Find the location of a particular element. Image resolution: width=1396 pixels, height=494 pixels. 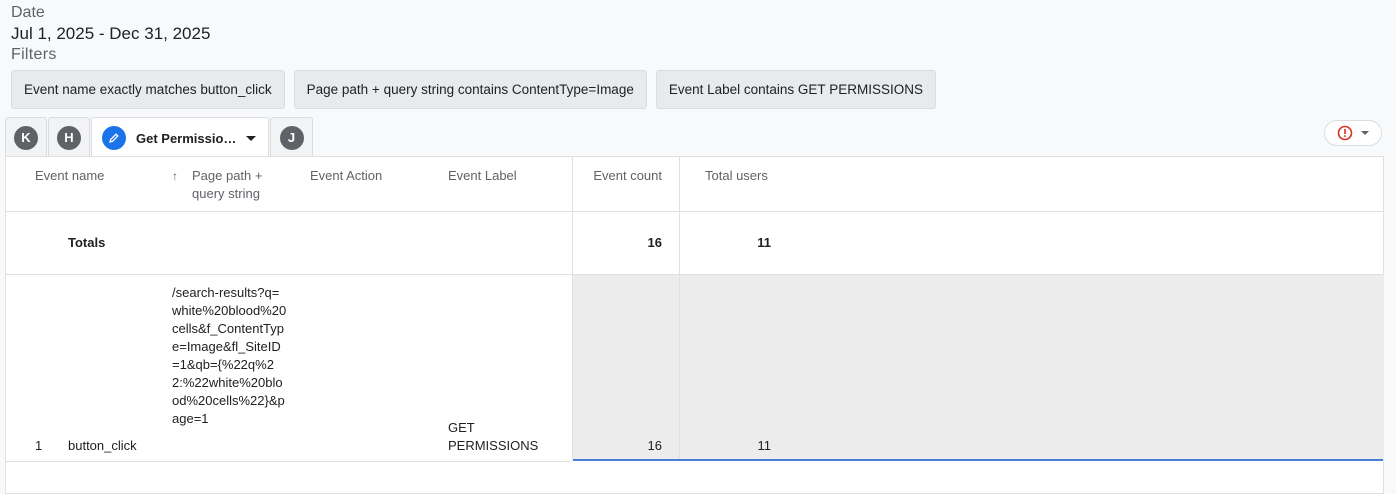

avatar: H is located at coordinates (69, 137).